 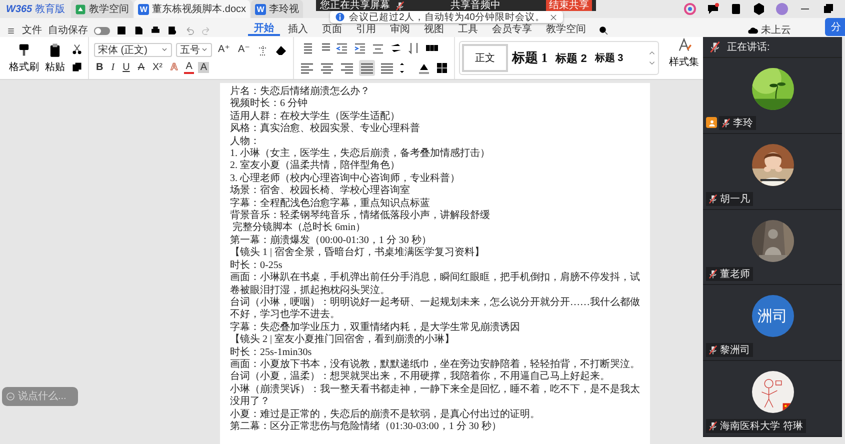 What do you see at coordinates (299, 228) in the screenshot?
I see `document-text: 完整分镜脚本（总时长 6min）` at bounding box center [299, 228].